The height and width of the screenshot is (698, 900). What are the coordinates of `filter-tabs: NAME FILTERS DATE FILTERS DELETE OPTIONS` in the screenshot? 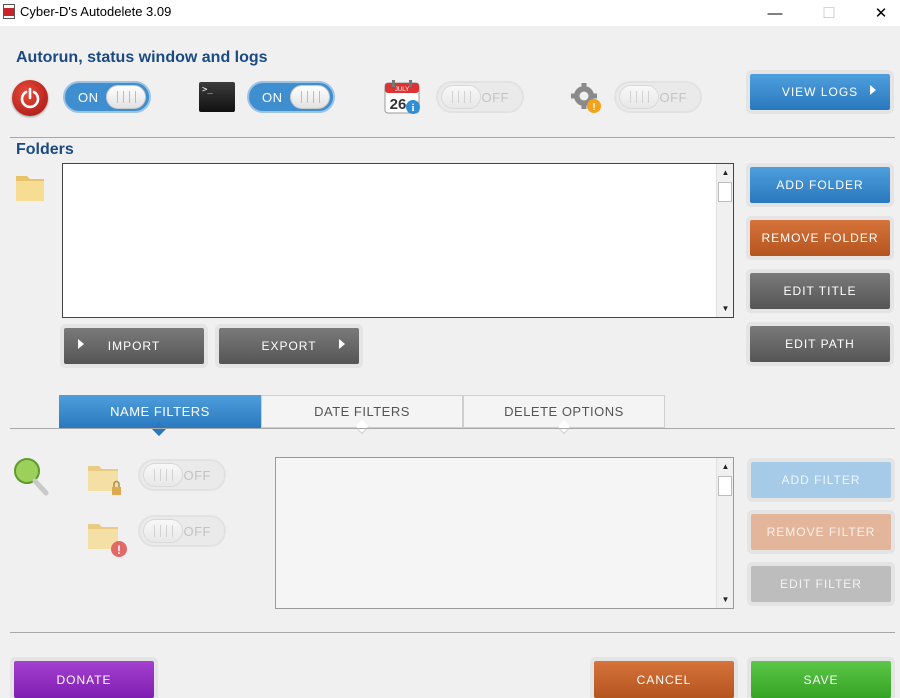 It's located at (362, 416).